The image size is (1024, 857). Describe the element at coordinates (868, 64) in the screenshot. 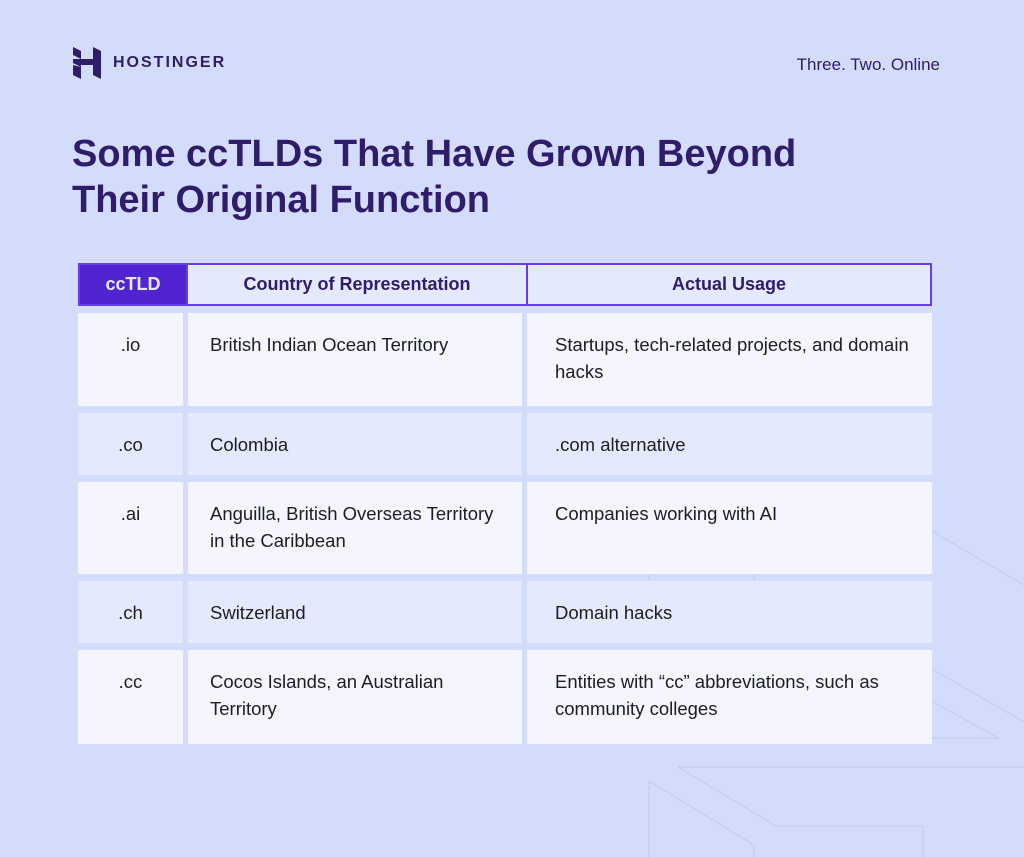

I see `tagline: Three. Two. Online` at that location.